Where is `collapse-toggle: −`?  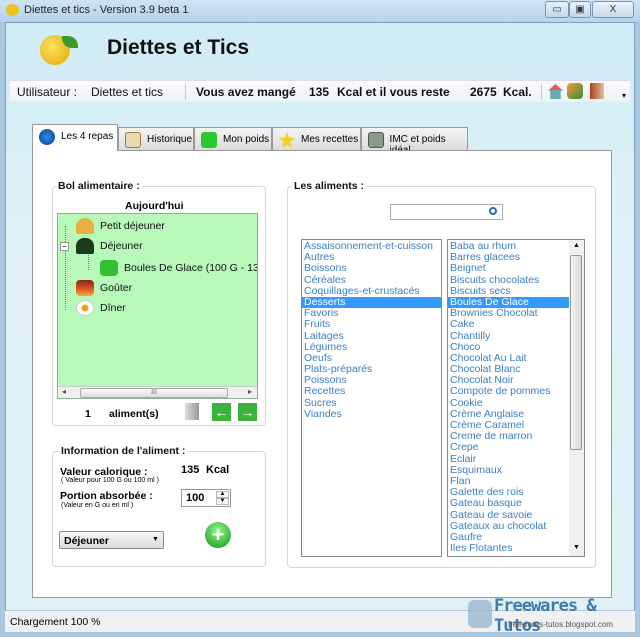
collapse-toggle: − is located at coordinates (64, 246).